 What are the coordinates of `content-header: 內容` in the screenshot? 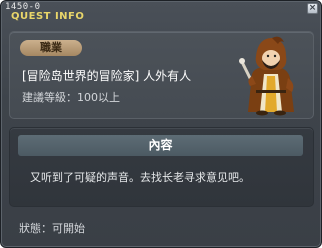 It's located at (160, 145).